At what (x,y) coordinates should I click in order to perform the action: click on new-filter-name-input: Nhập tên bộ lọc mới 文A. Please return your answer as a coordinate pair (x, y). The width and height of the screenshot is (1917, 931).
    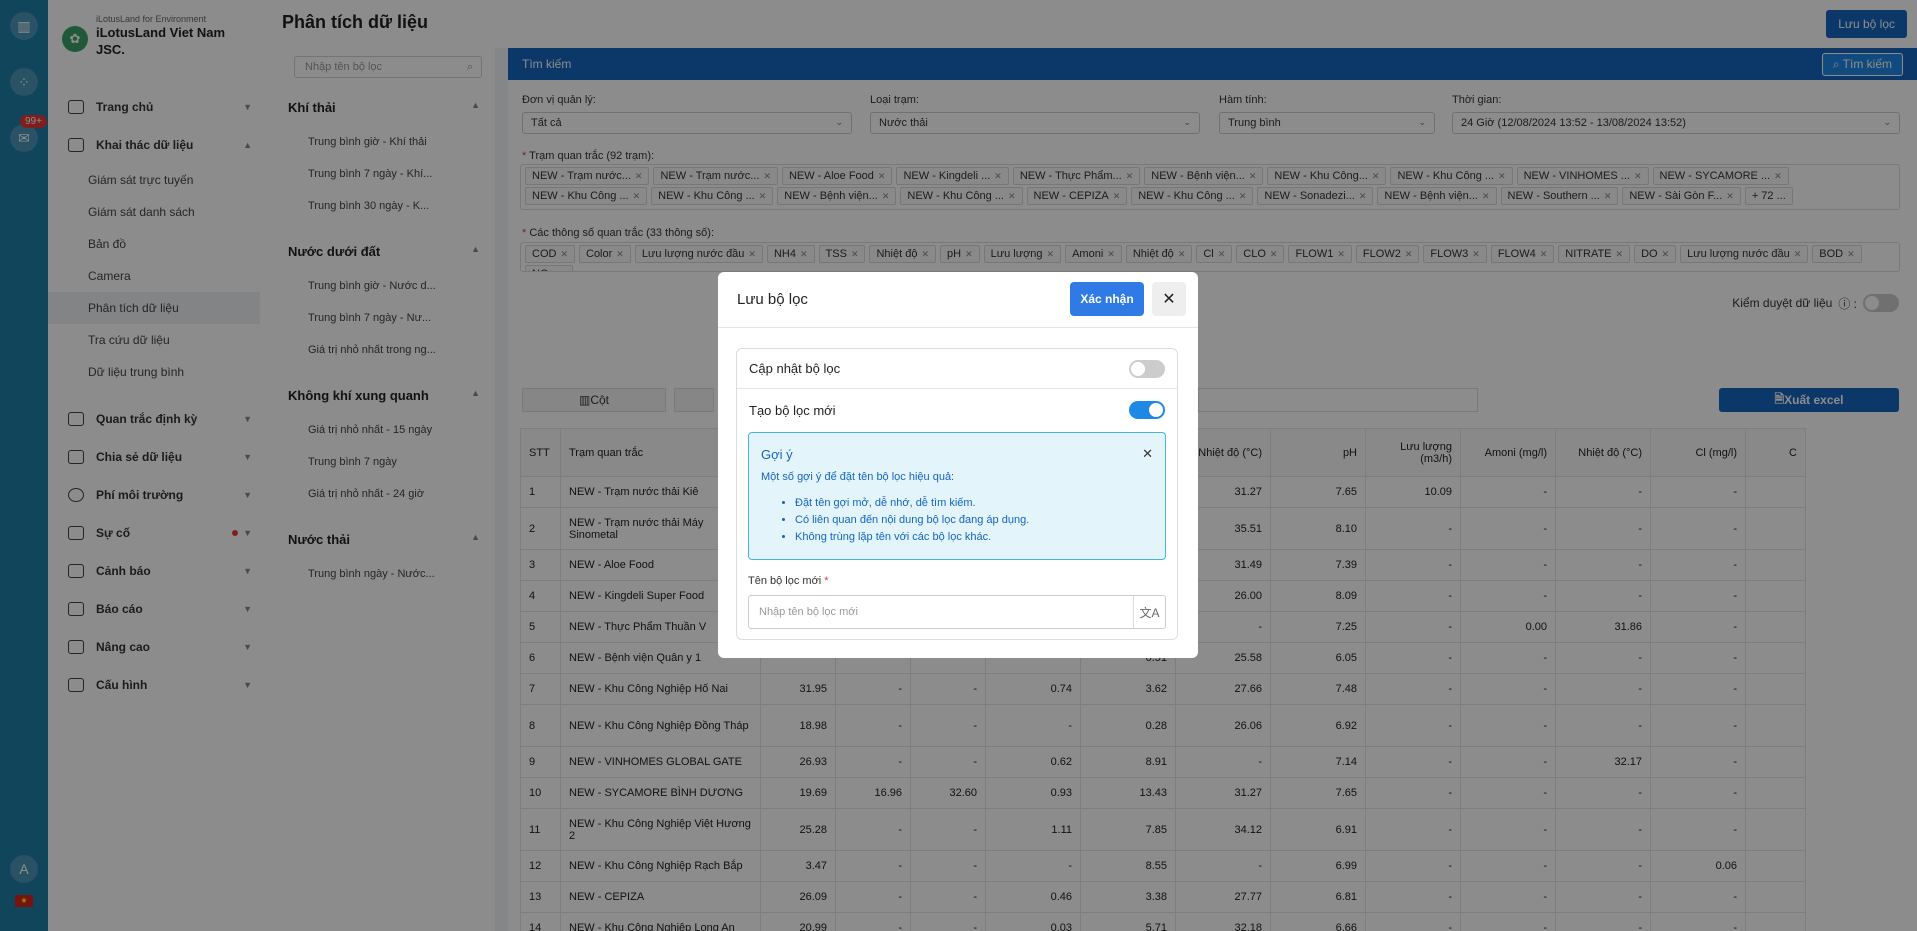
    Looking at the image, I should click on (957, 612).